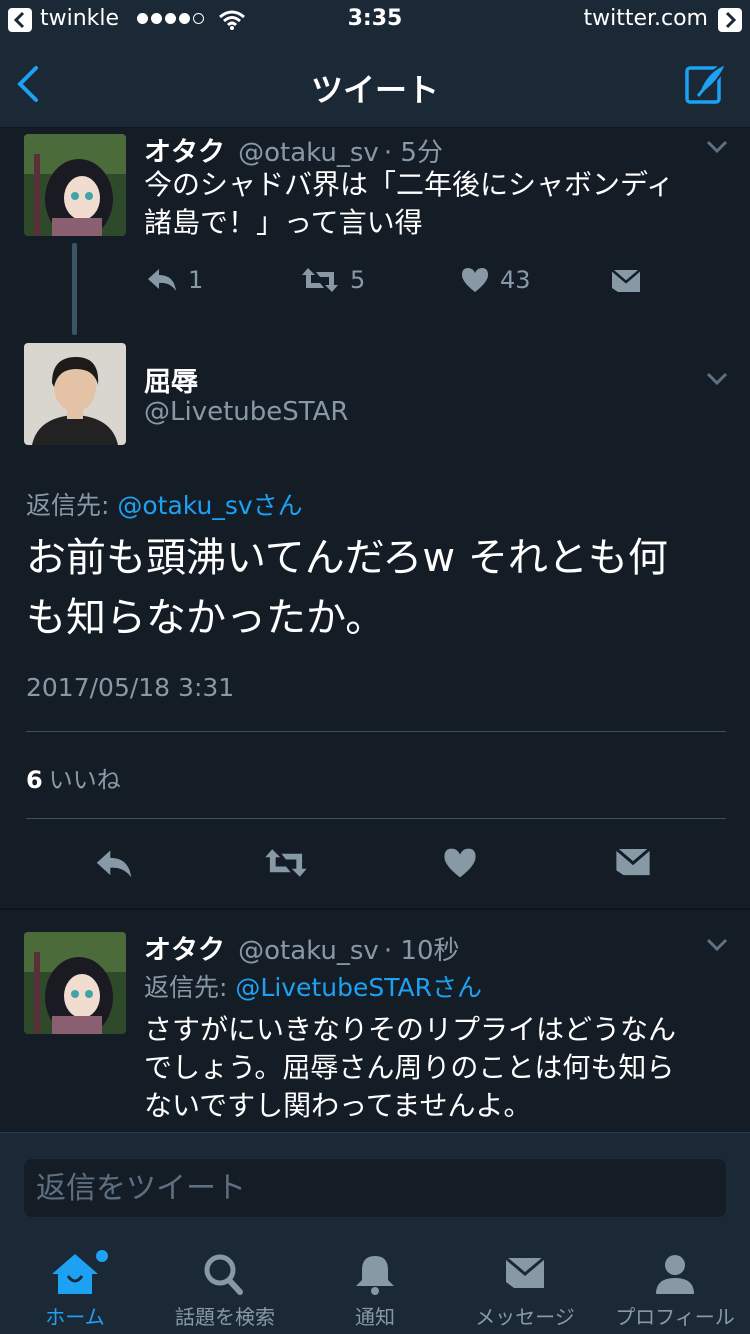  Describe the element at coordinates (223, 1274) in the screenshot. I see `search-icon` at that location.